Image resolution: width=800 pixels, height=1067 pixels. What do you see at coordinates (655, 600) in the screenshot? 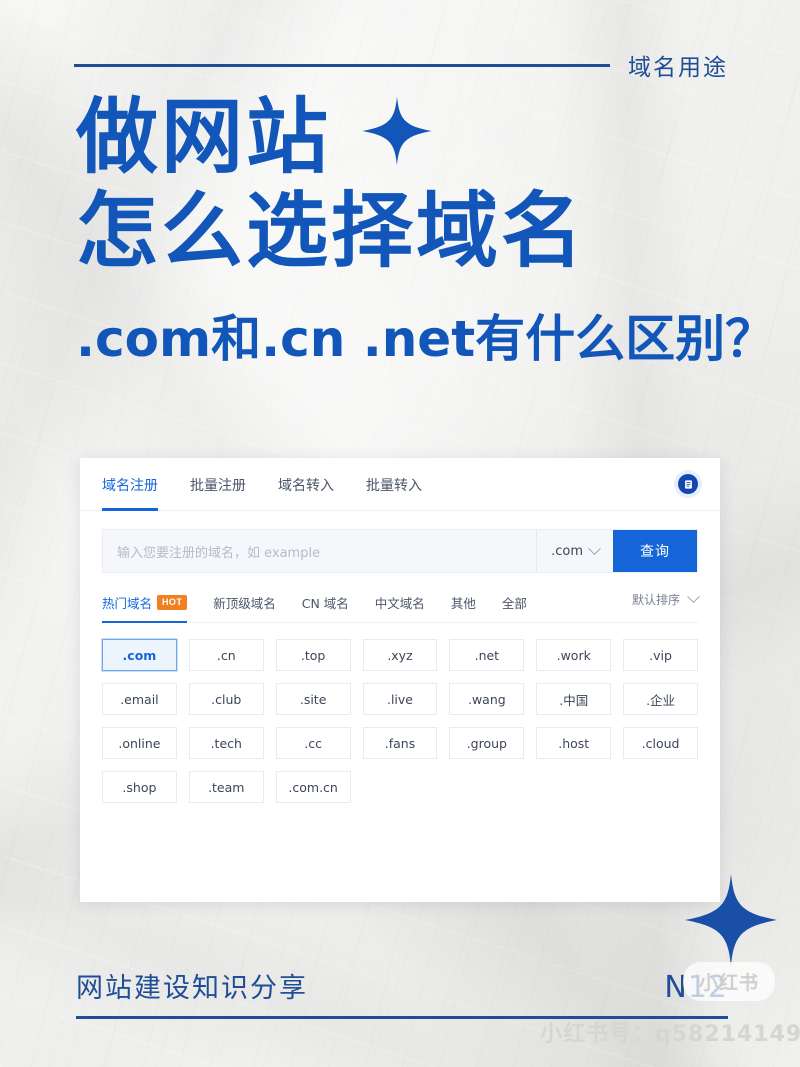
I see `sort-dropdown-label: 默认排序` at bounding box center [655, 600].